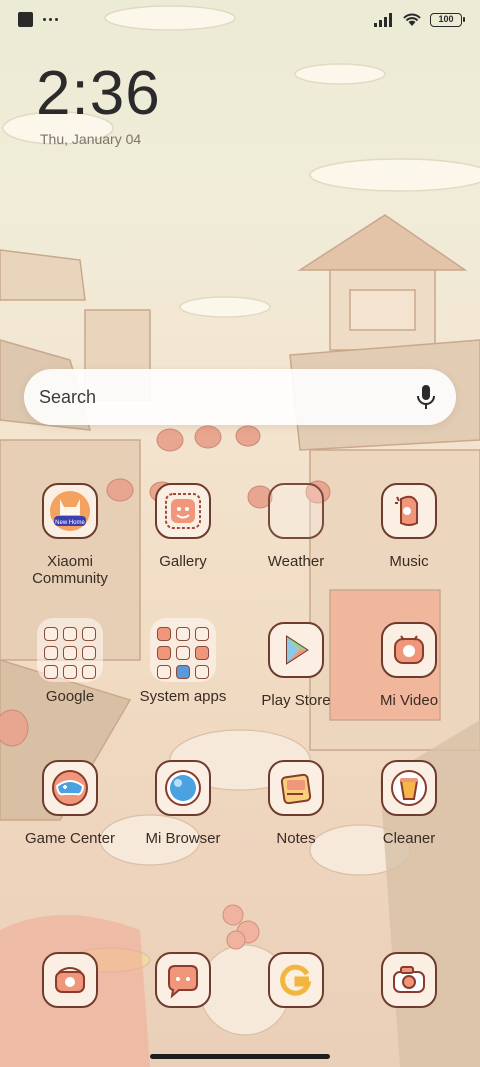  I want to click on music-label: Music, so click(409, 561).